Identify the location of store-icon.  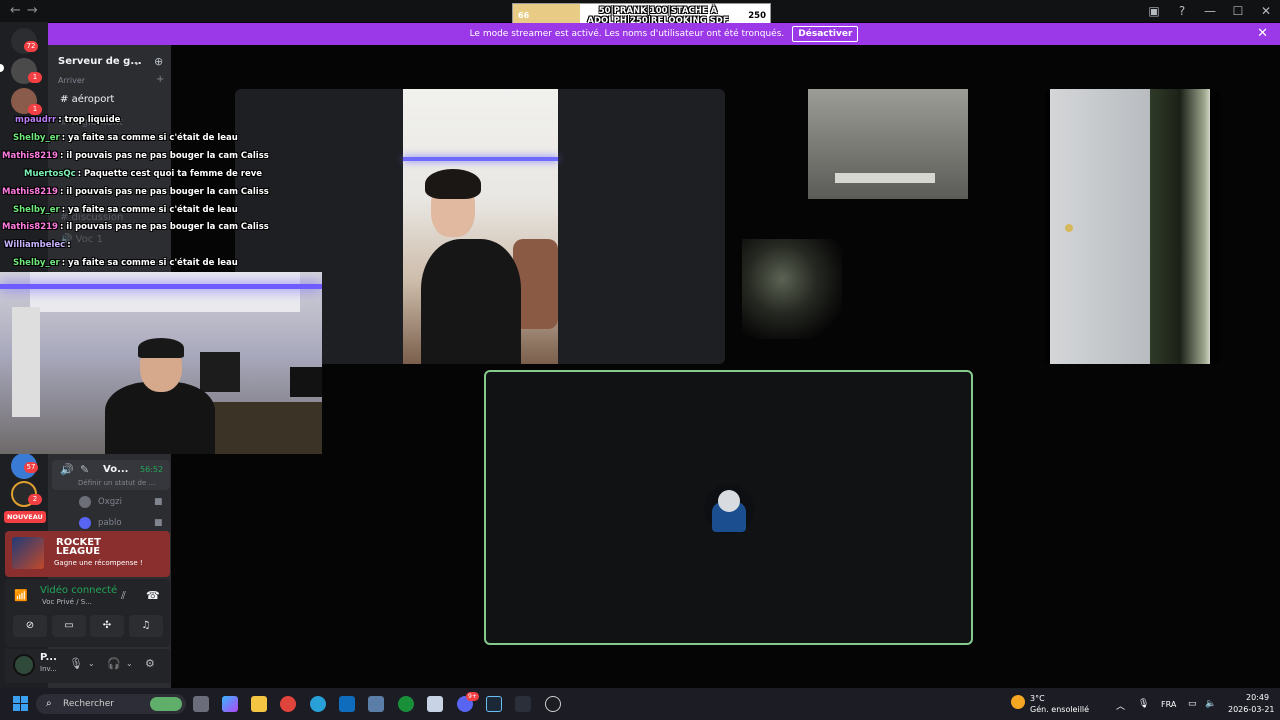
(435, 704).